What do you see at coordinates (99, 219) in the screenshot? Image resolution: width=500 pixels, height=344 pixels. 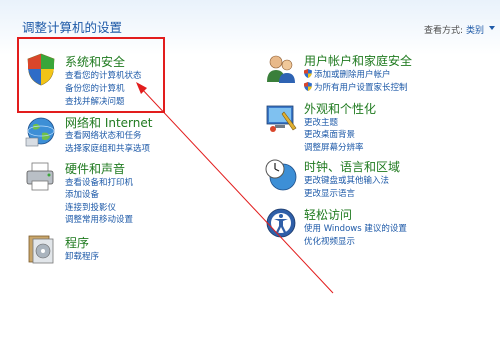 I see `link-mobility-settings: 调整常用移动设置` at bounding box center [99, 219].